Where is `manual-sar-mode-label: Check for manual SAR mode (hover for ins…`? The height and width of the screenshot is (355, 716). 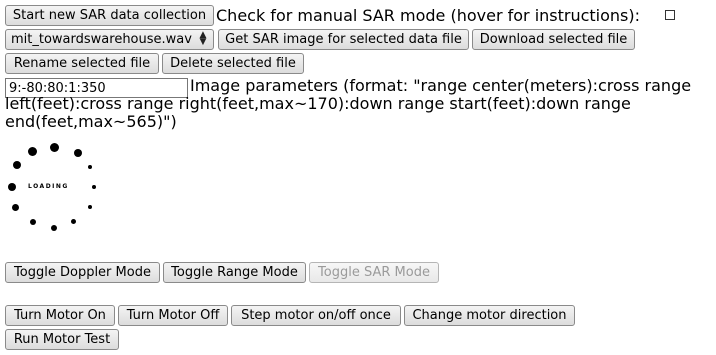
manual-sar-mode-label: Check for manual SAR mode (hover for ins… is located at coordinates (428, 15).